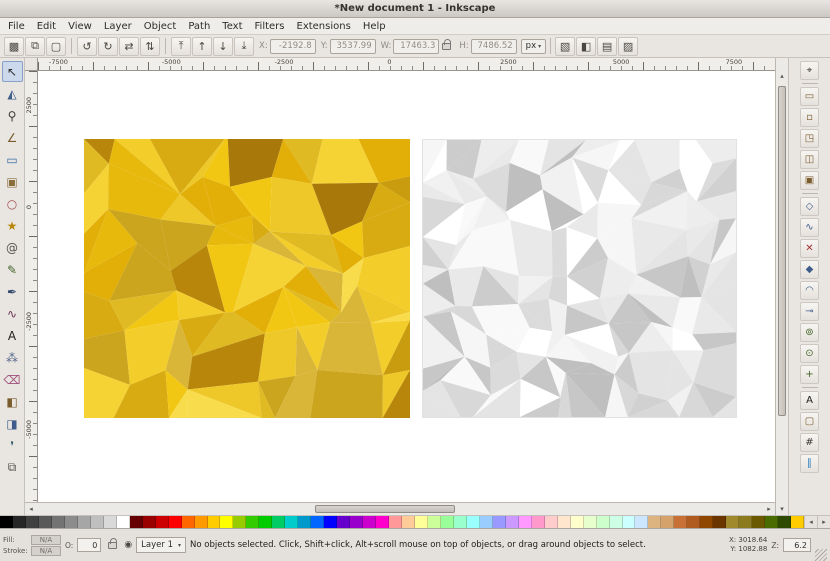  I want to click on opacity-input: 0, so click(89, 545).